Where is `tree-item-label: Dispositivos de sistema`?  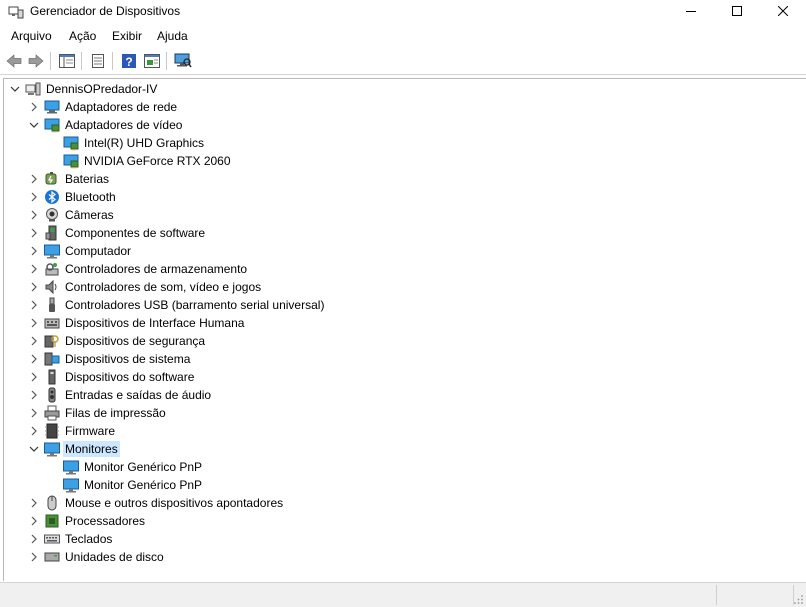
tree-item-label: Dispositivos de sistema is located at coordinates (128, 359).